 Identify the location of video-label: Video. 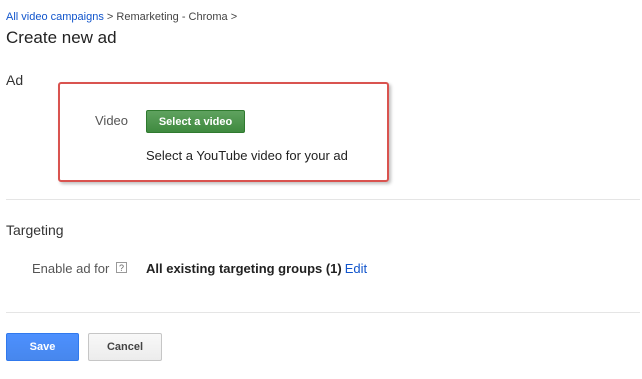
(112, 120).